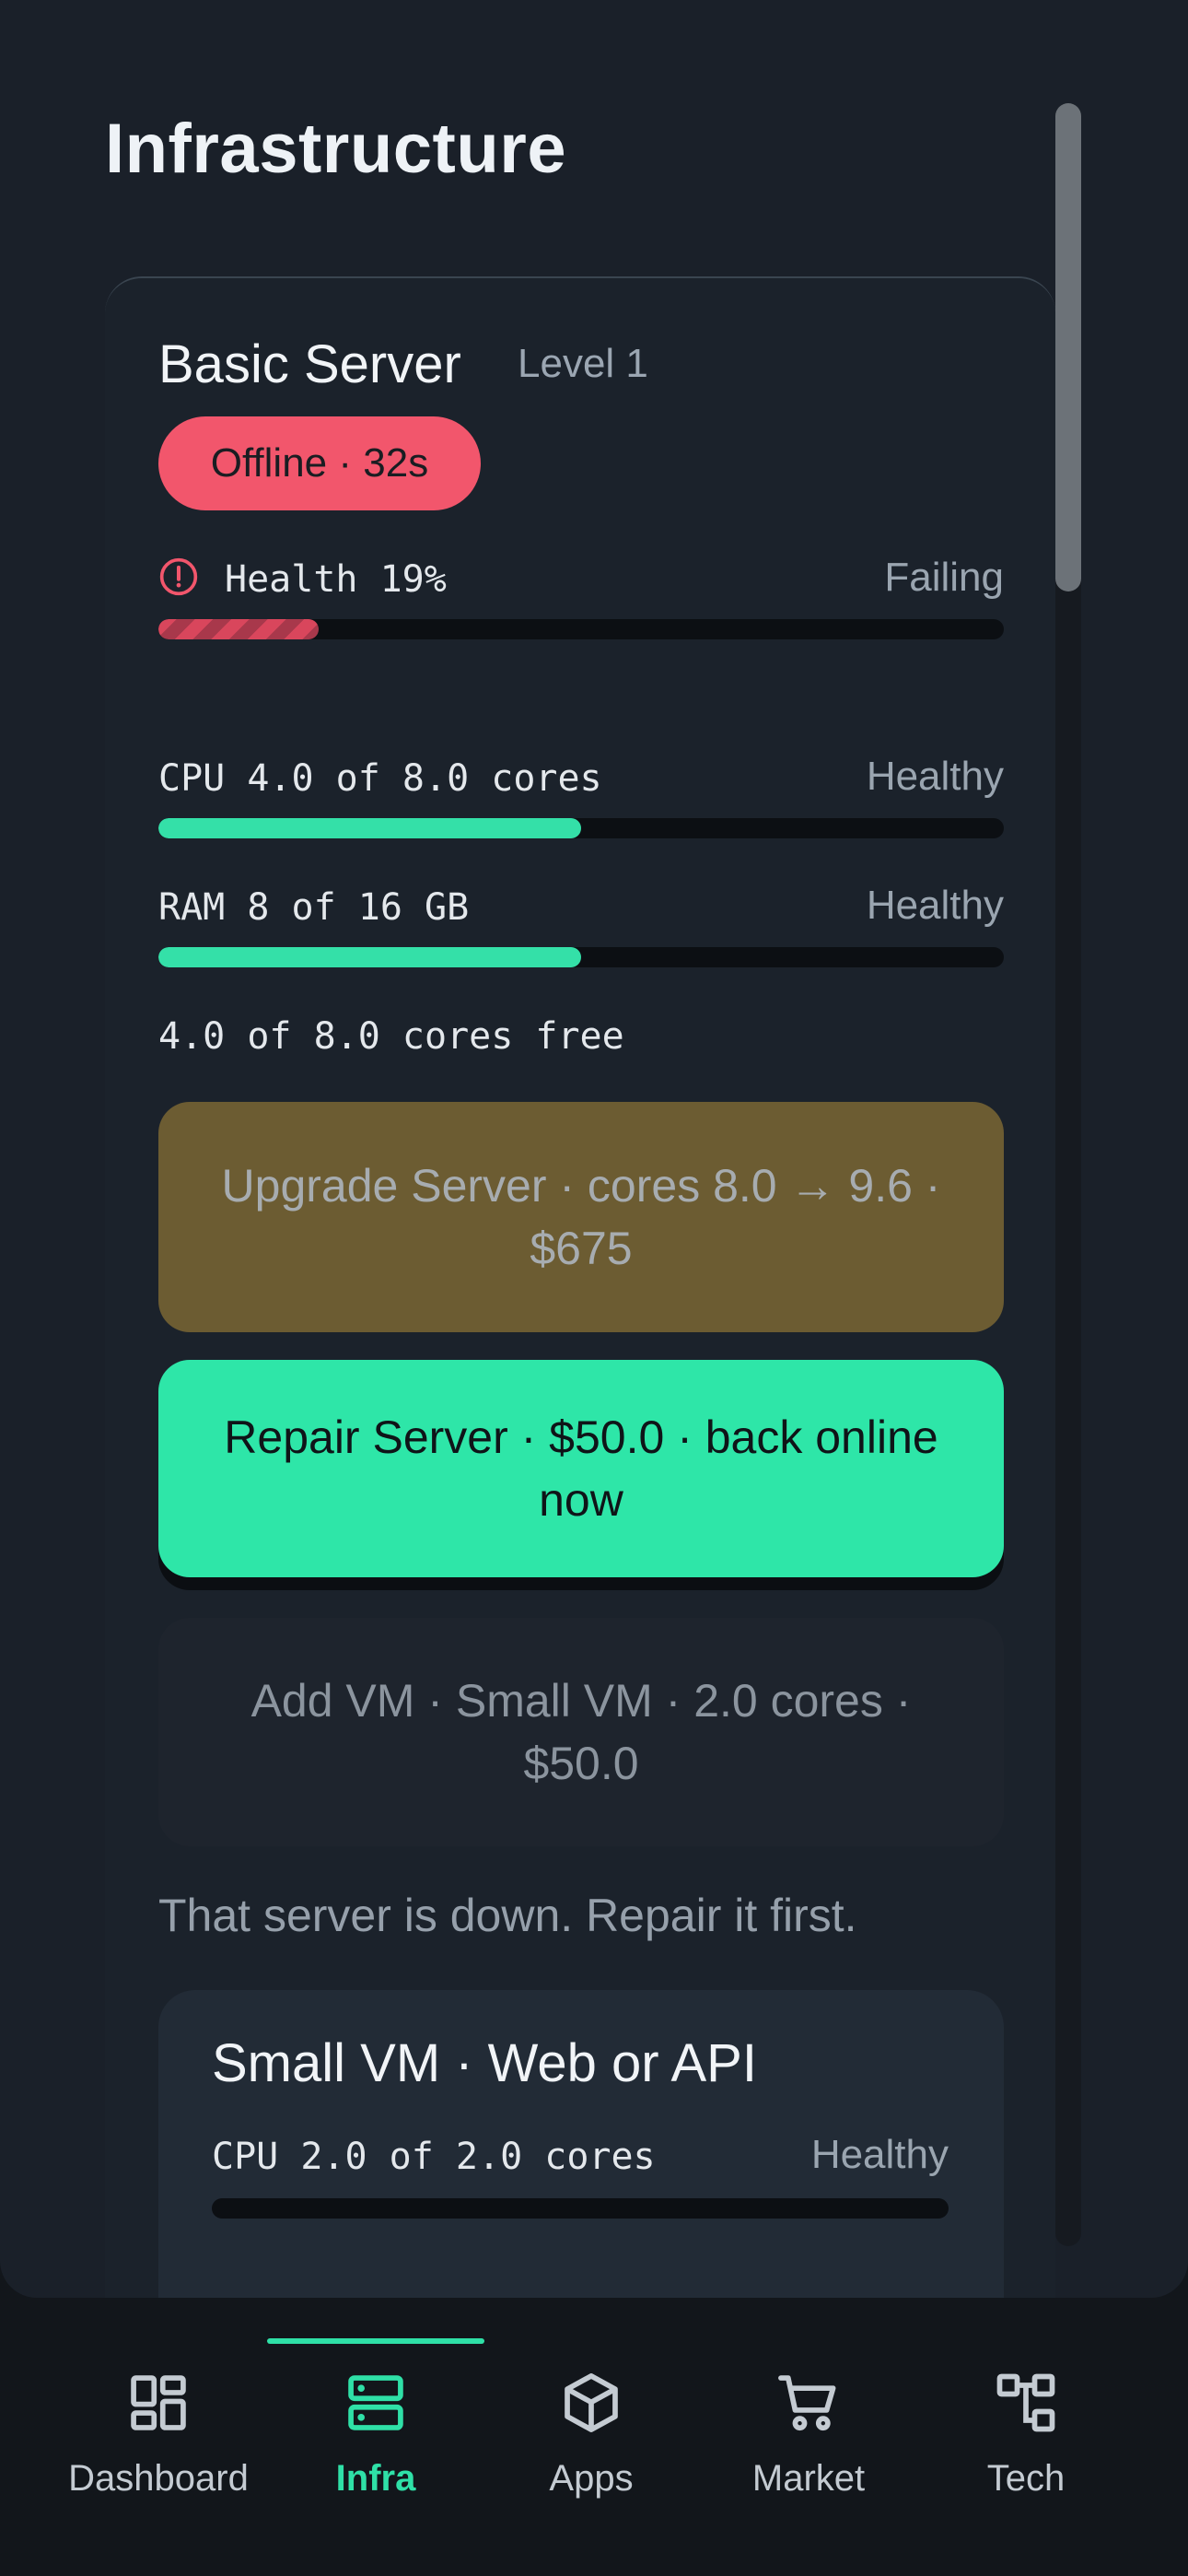  Describe the element at coordinates (1026, 2478) in the screenshot. I see `nav-label-tech: Tech` at that location.